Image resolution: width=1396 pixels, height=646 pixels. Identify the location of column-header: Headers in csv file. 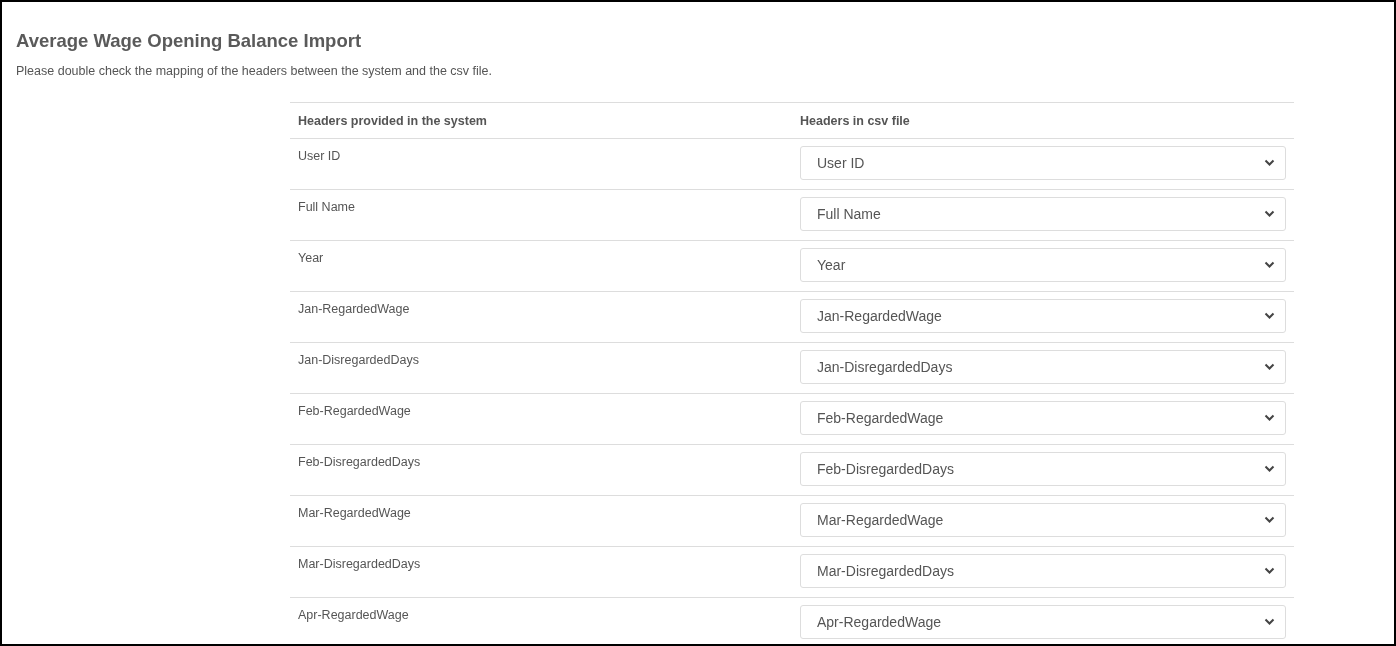
(855, 120).